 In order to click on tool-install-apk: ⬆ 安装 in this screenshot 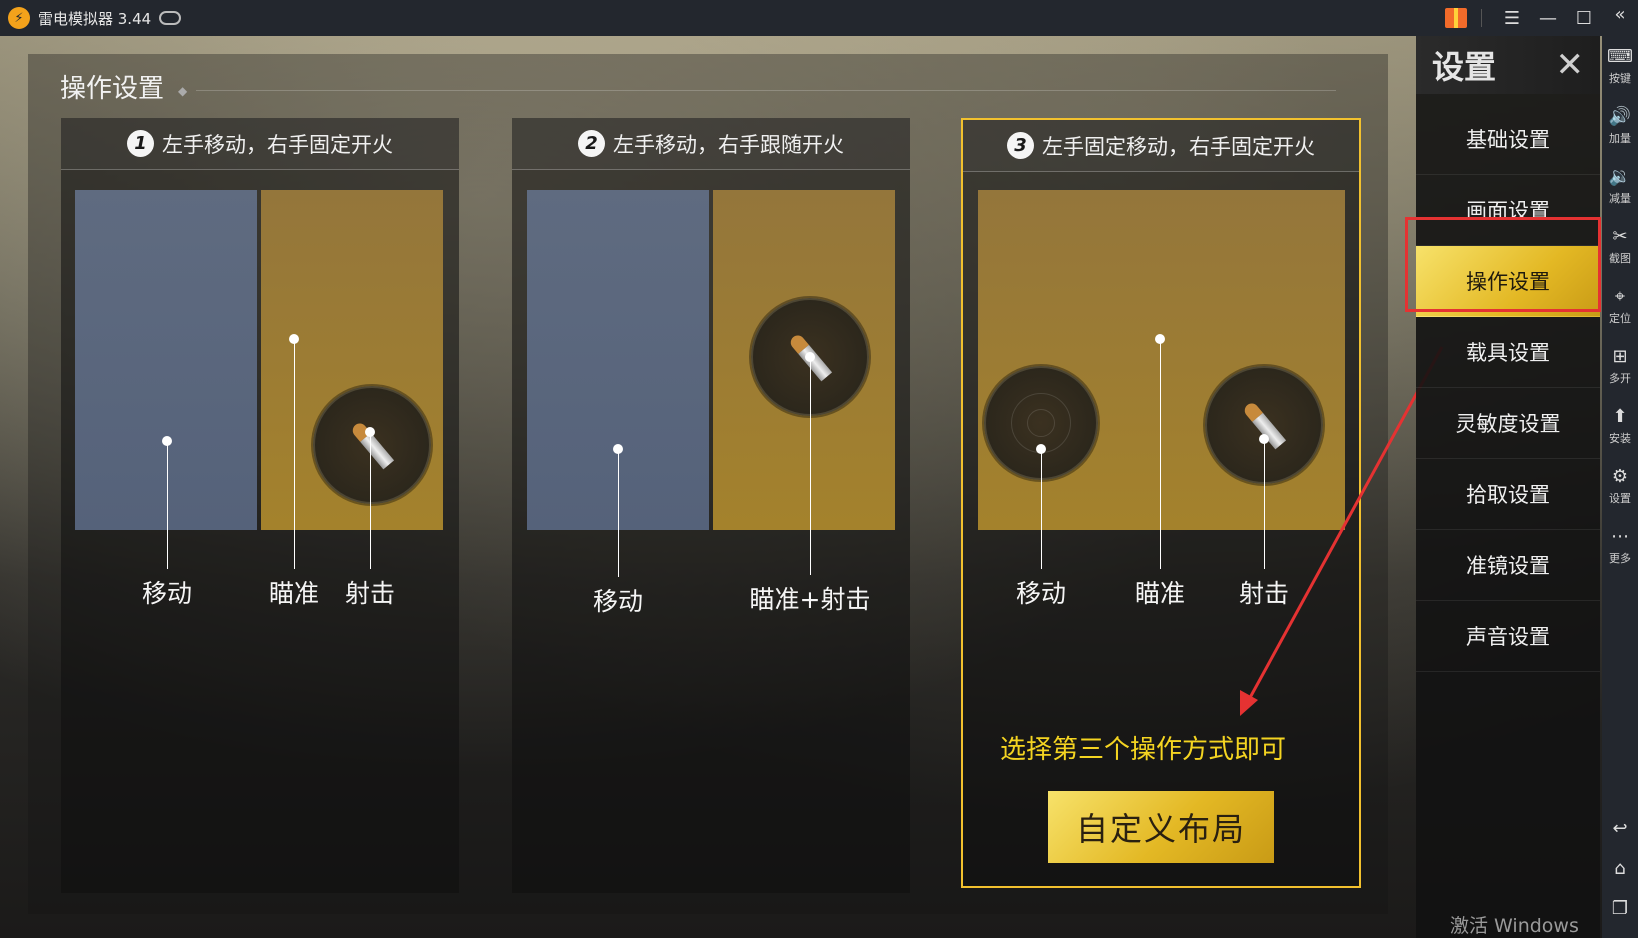, I will do `click(1620, 426)`.